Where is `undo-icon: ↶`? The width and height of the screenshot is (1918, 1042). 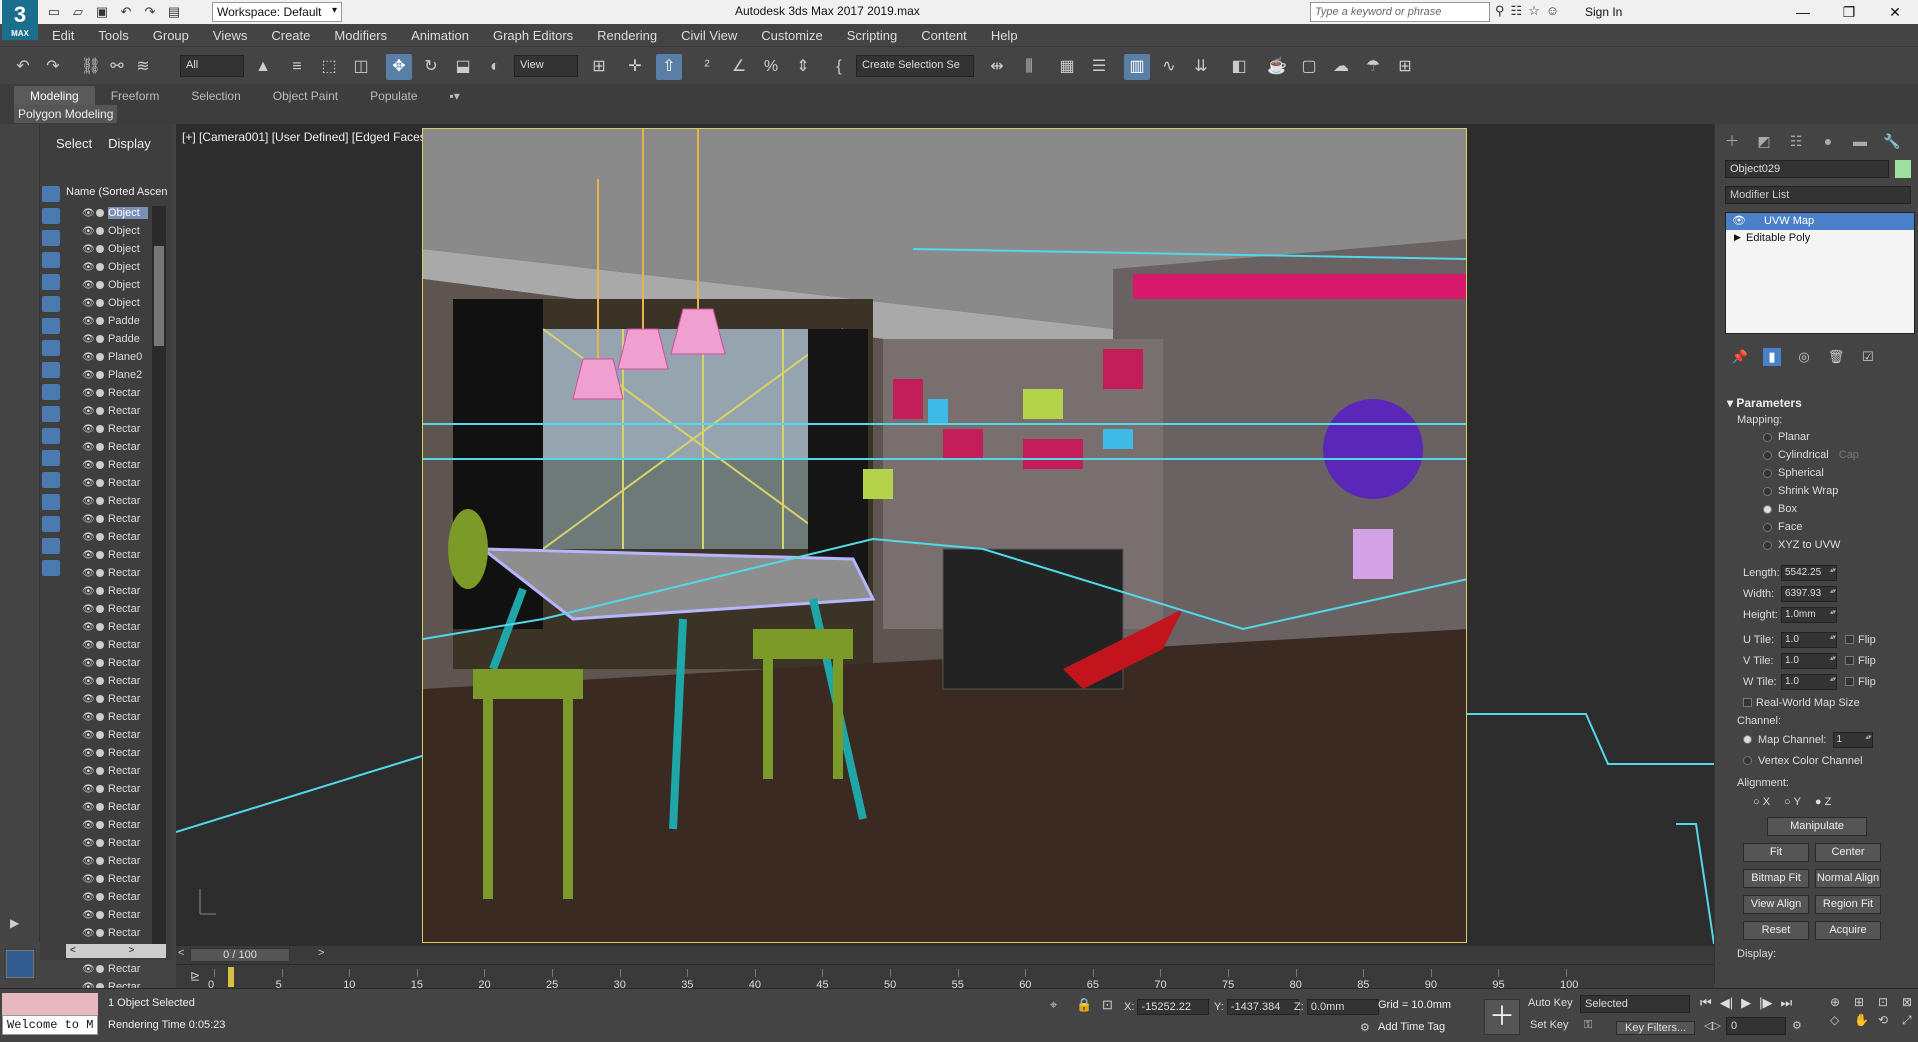
undo-icon: ↶ is located at coordinates (23, 67).